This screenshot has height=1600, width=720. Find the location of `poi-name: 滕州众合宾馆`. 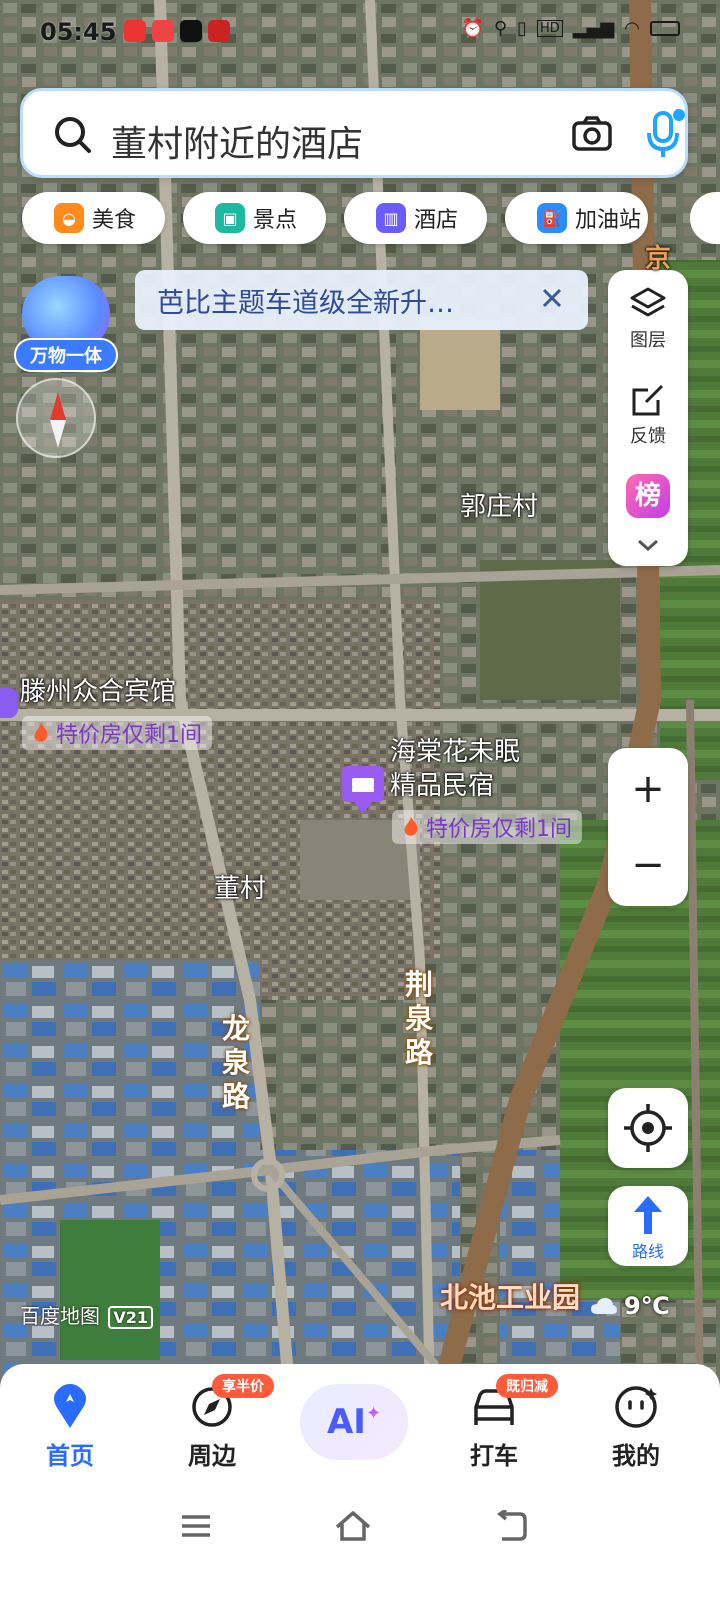

poi-name: 滕州众合宾馆 is located at coordinates (98, 692).